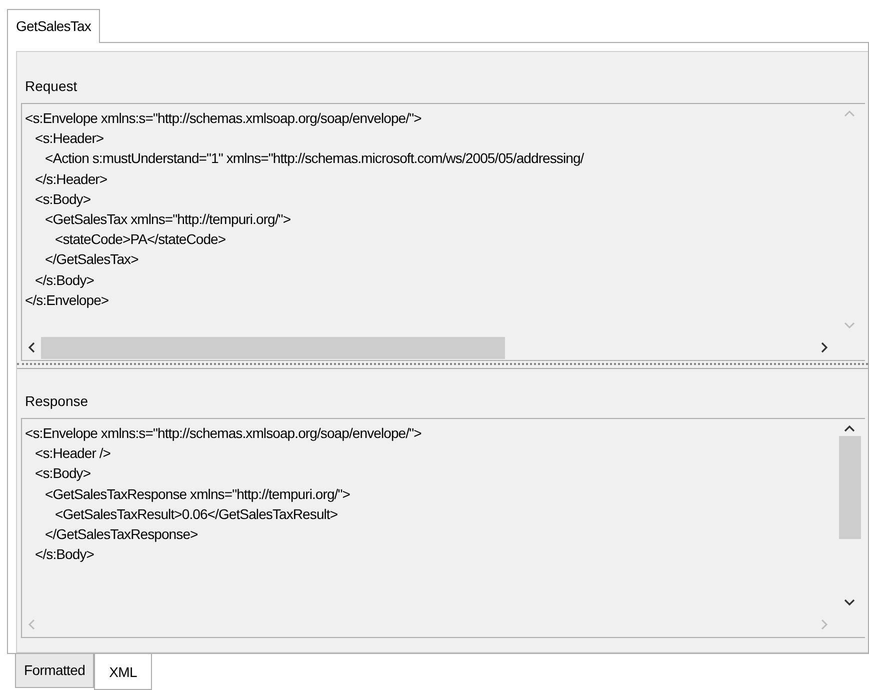 The width and height of the screenshot is (869, 690). Describe the element at coordinates (69, 138) in the screenshot. I see `code-line: <s:Header>` at that location.